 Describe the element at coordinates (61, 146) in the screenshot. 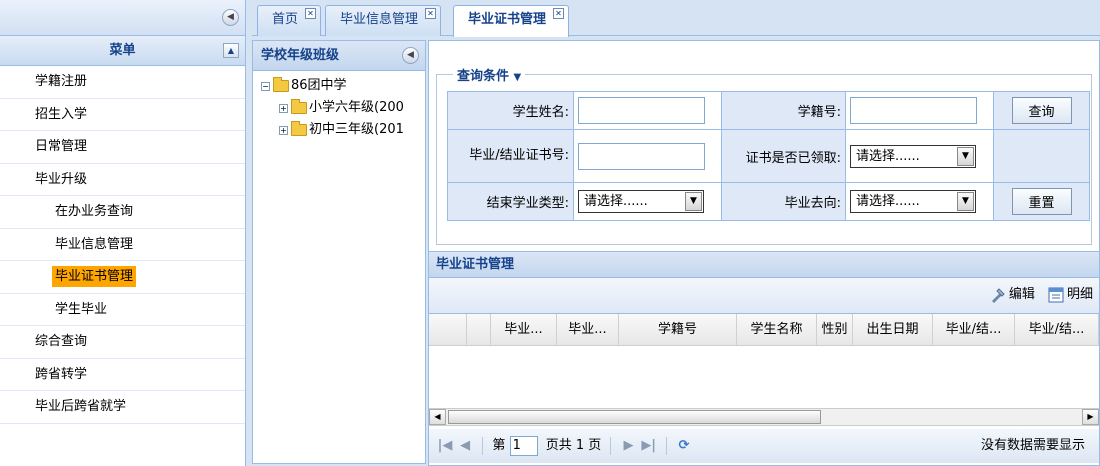

I see `menu-item-label: 日常管理` at that location.